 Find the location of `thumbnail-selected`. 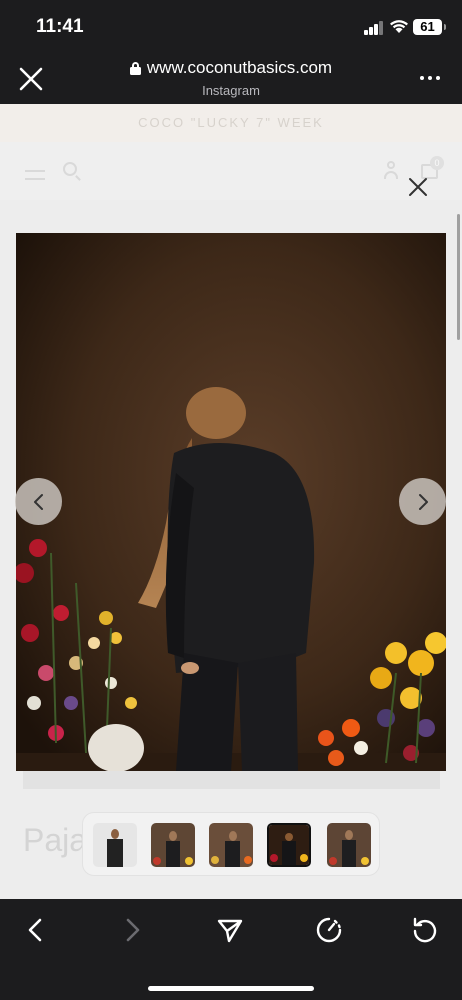

thumbnail-selected is located at coordinates (289, 845).